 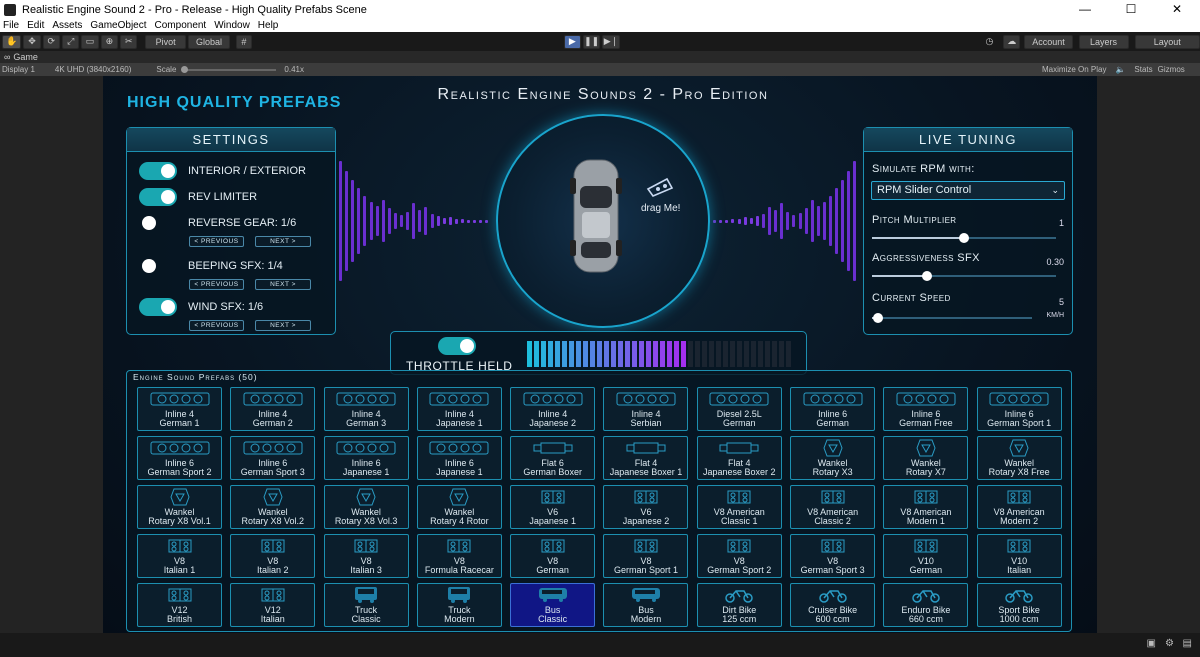 What do you see at coordinates (129, 41) in the screenshot?
I see `custom-tool-icon: ✂` at bounding box center [129, 41].